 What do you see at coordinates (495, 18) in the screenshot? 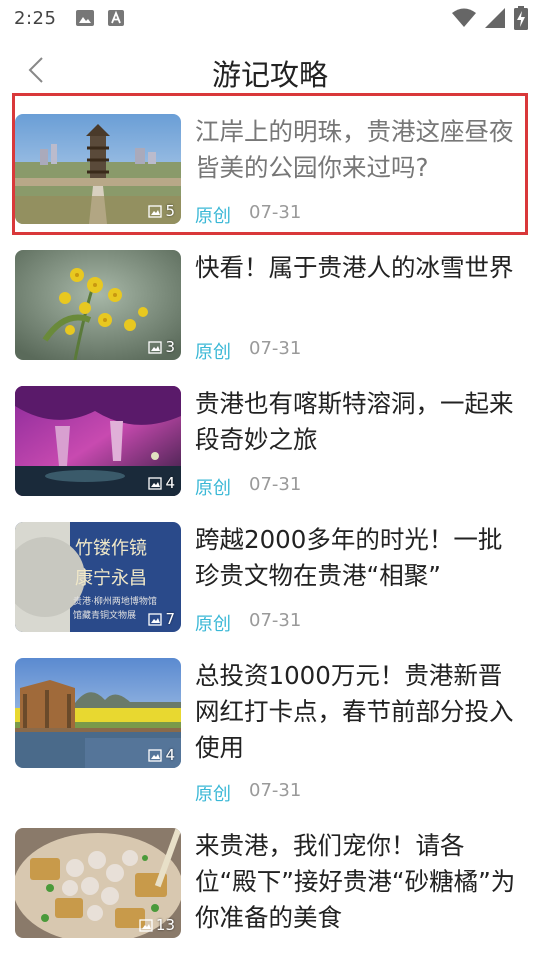
I see `signal-icon` at bounding box center [495, 18].